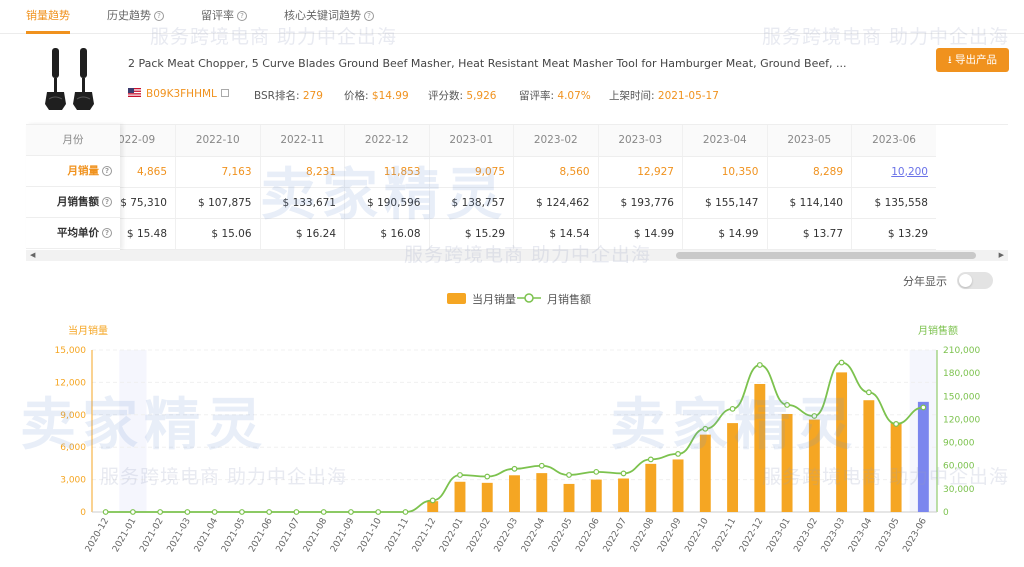 The height and width of the screenshot is (567, 1024). Describe the element at coordinates (329, 15) in the screenshot. I see `tab-keyword-trend: 核心关键词趋势?` at that location.